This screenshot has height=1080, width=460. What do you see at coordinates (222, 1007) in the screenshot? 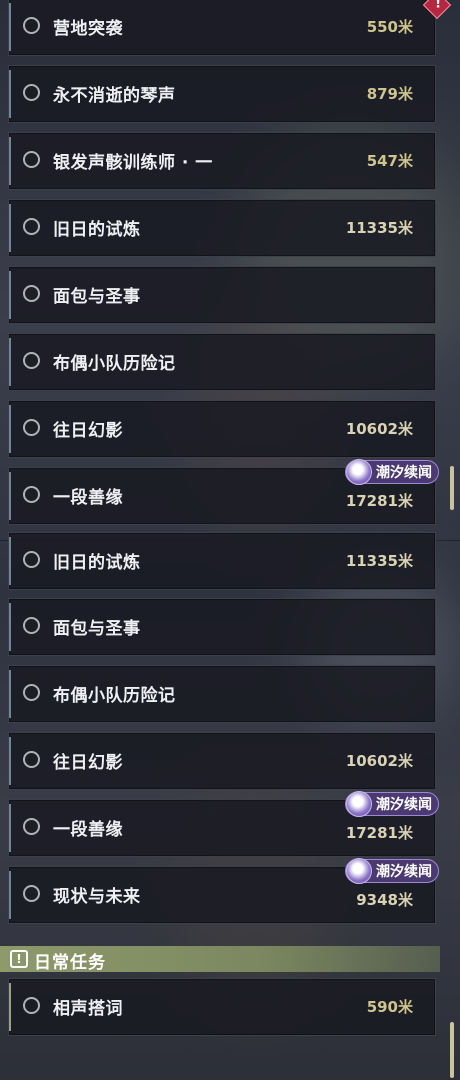
I see `quest-row-crosstalk: 相声搭词 590米` at bounding box center [222, 1007].